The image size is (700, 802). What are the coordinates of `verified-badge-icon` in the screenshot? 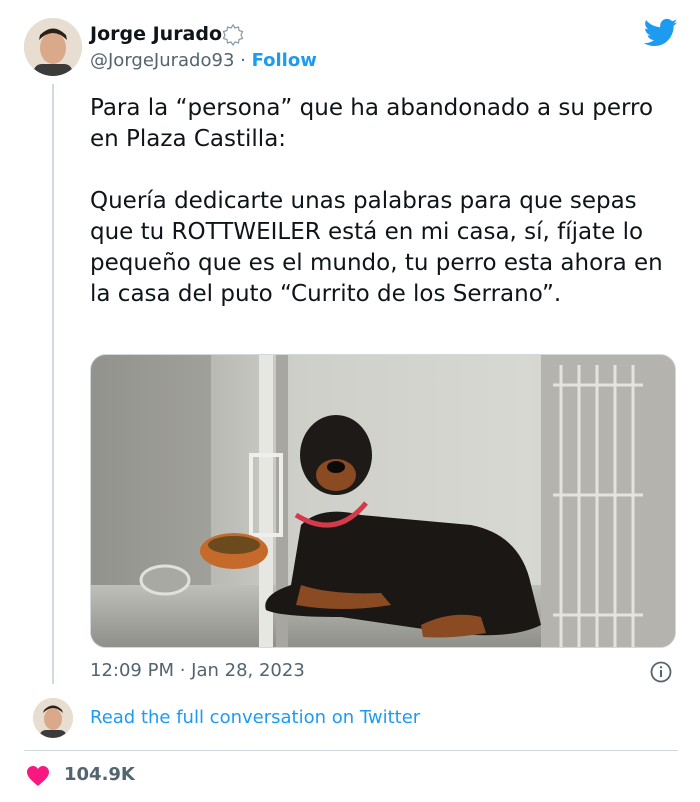 It's located at (233, 35).